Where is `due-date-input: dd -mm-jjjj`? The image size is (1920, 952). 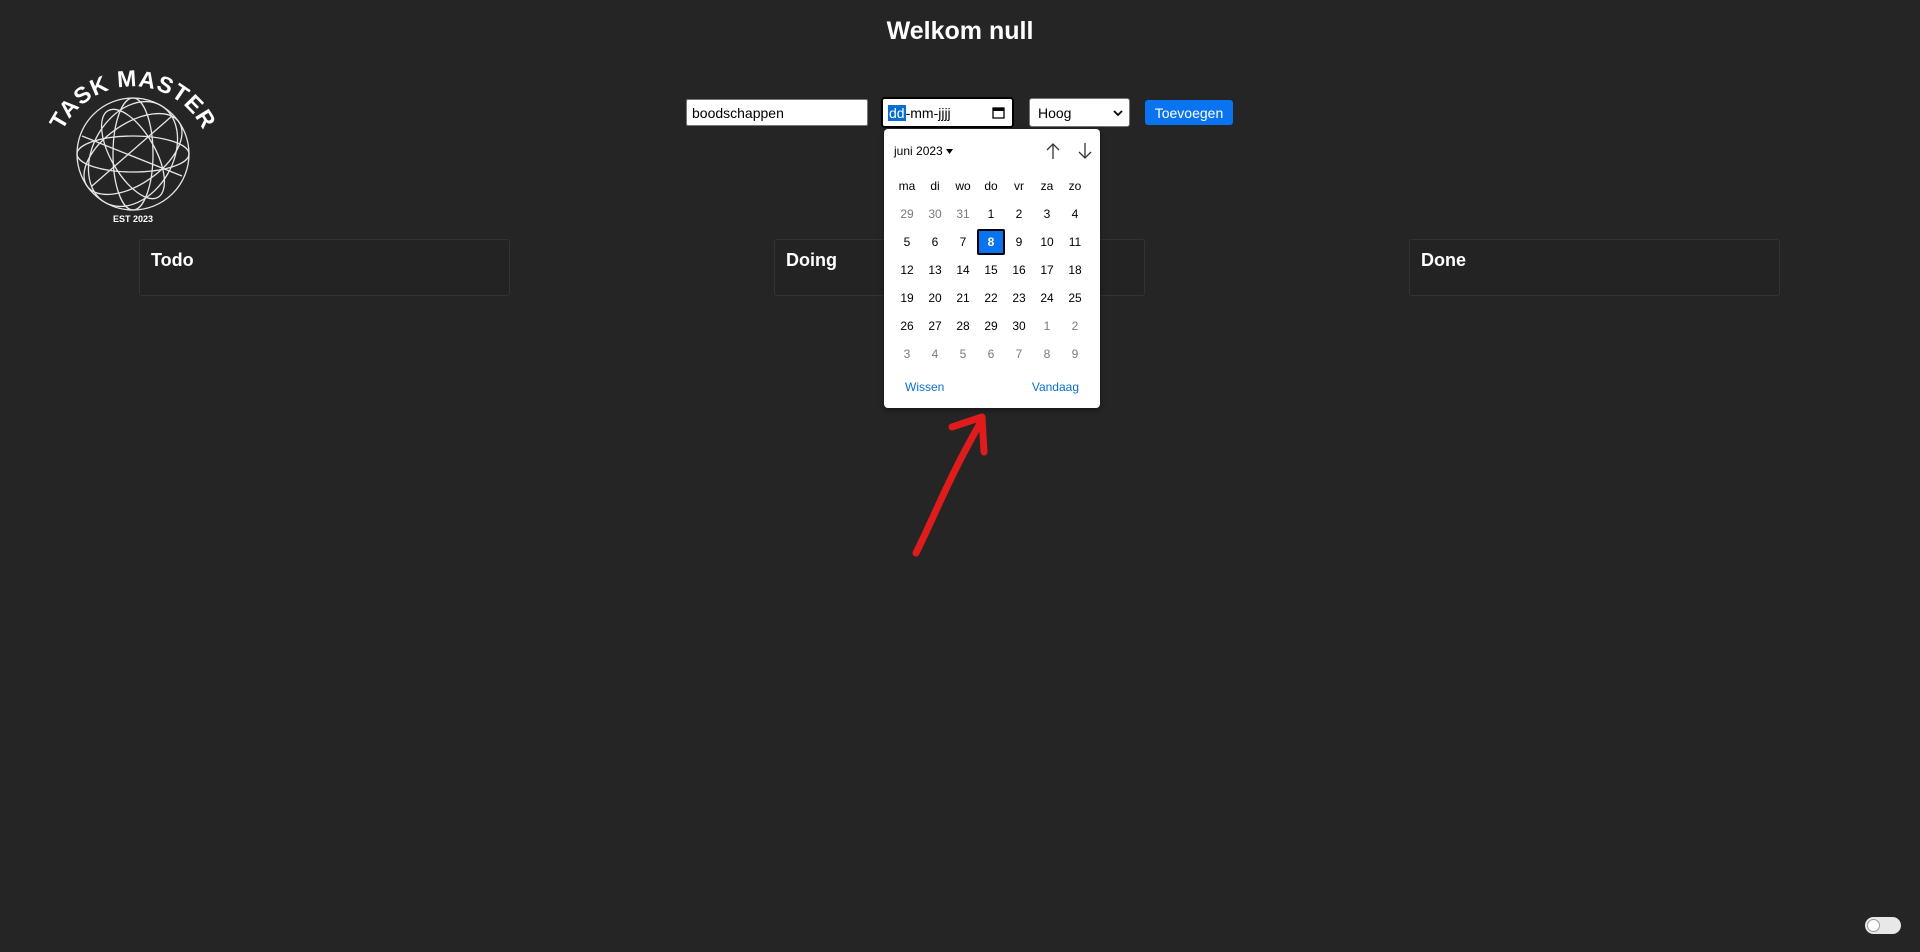 due-date-input: dd -mm-jjjj is located at coordinates (947, 112).